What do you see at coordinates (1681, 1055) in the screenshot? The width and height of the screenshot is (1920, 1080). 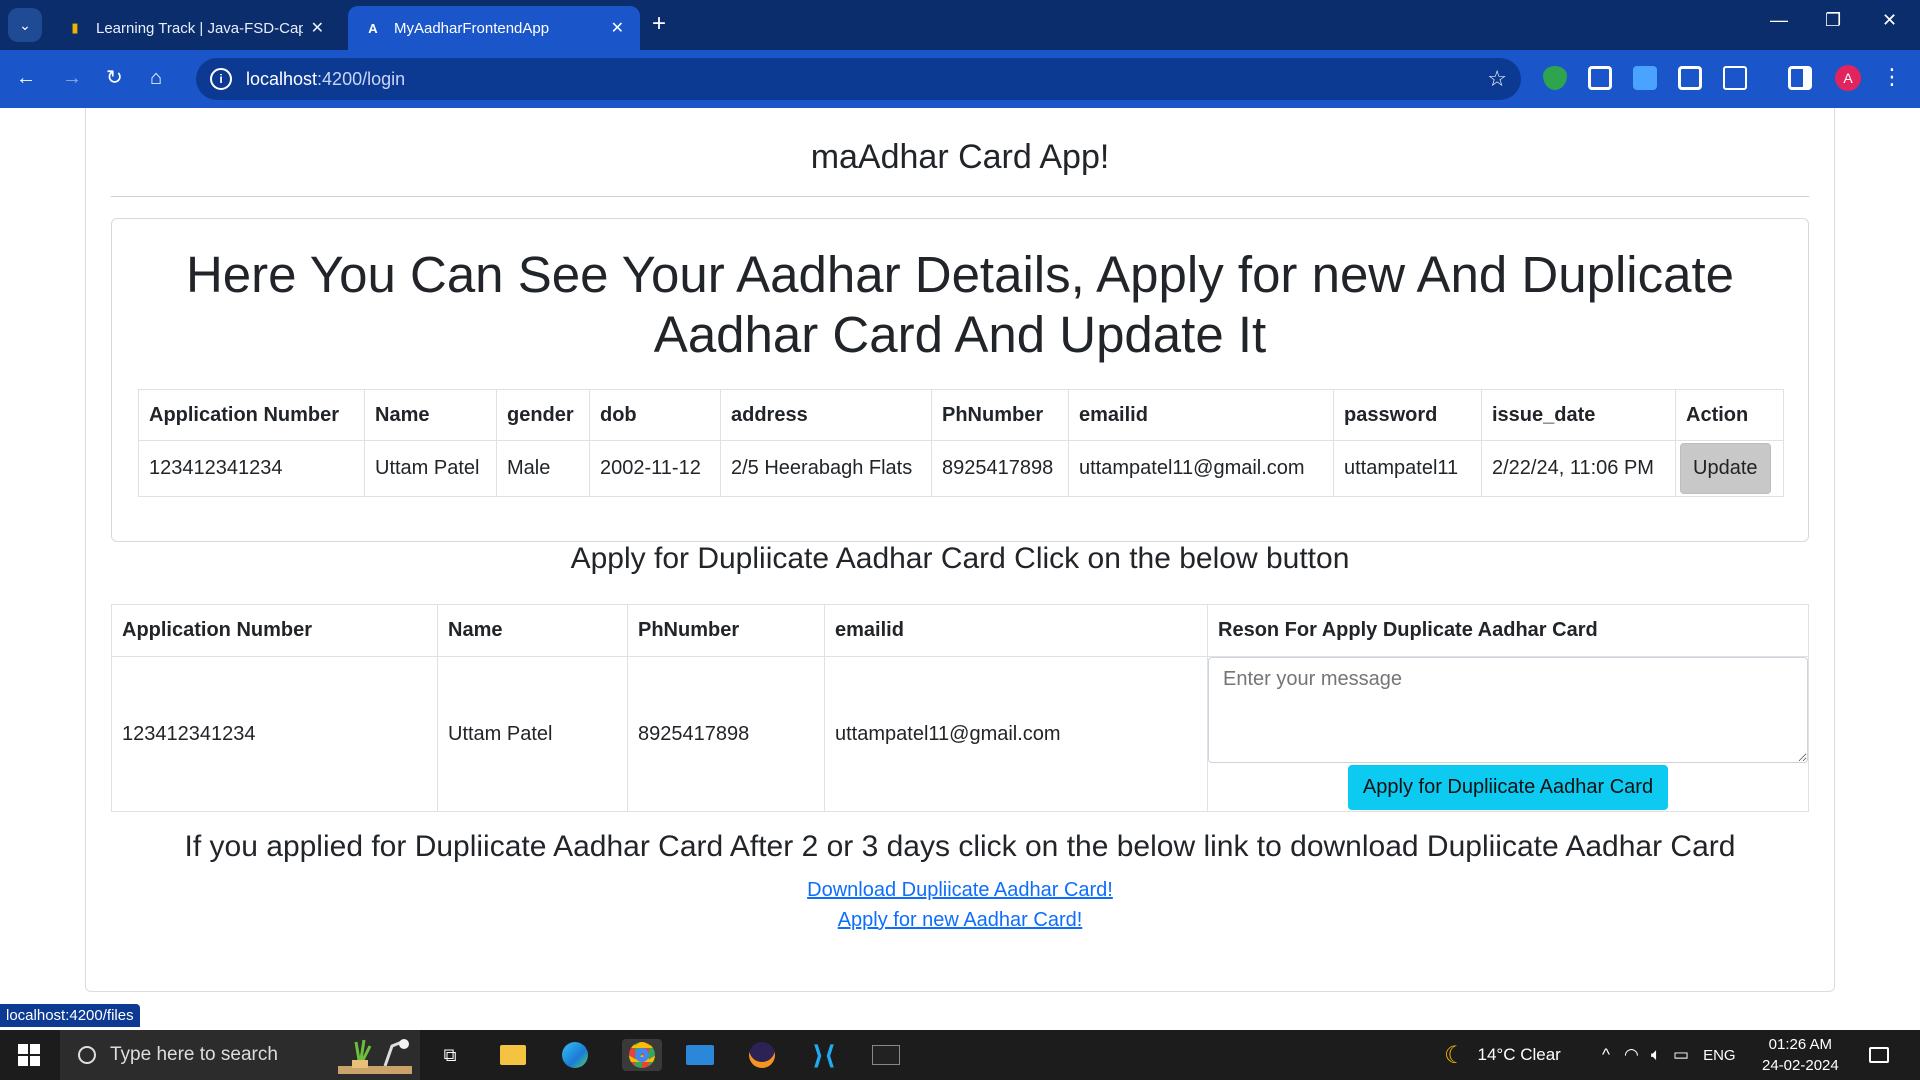 I see `battery-icon: ▭` at bounding box center [1681, 1055].